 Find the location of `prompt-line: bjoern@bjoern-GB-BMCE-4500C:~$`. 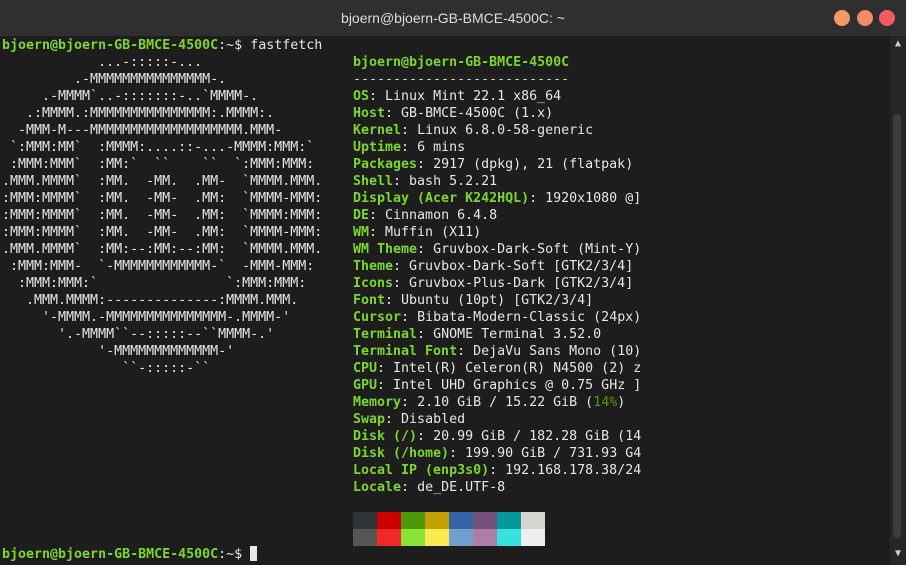

prompt-line: bjoern@bjoern-GB-BMCE-4500C:~$ is located at coordinates (130, 554).